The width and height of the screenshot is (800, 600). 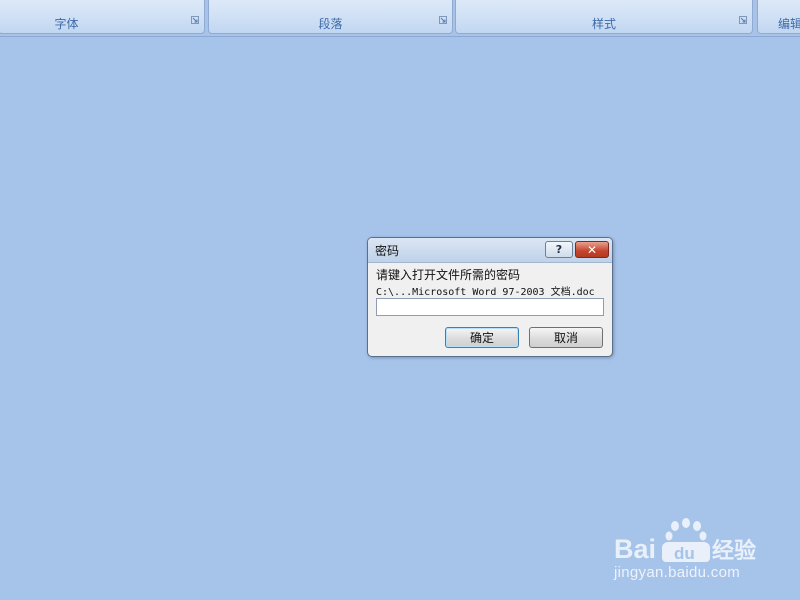 I want to click on watermark-url: jingyan.baidu.com, so click(x=677, y=572).